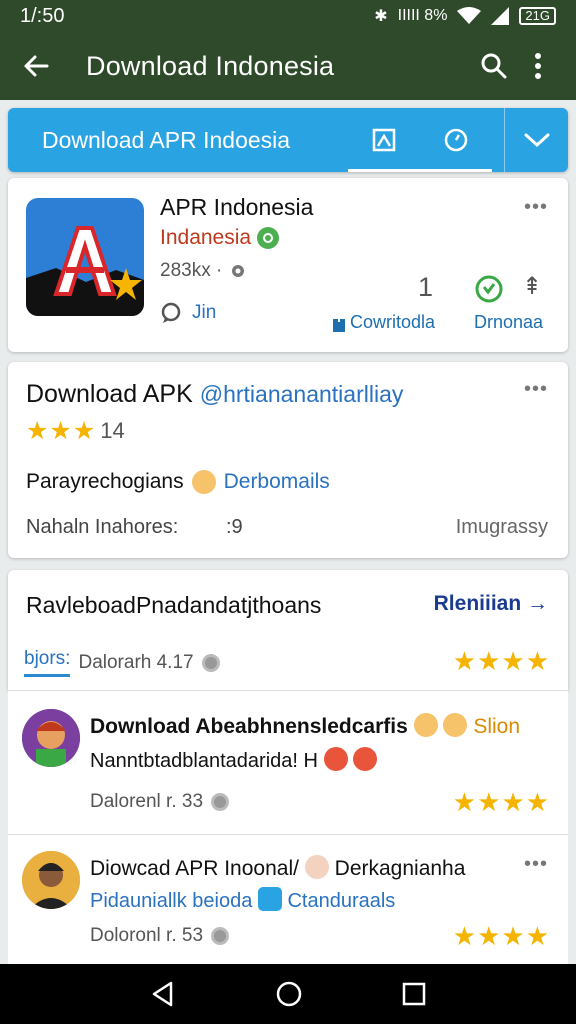 The image size is (576, 1024). What do you see at coordinates (210, 662) in the screenshot?
I see `status-dot-icon` at bounding box center [210, 662].